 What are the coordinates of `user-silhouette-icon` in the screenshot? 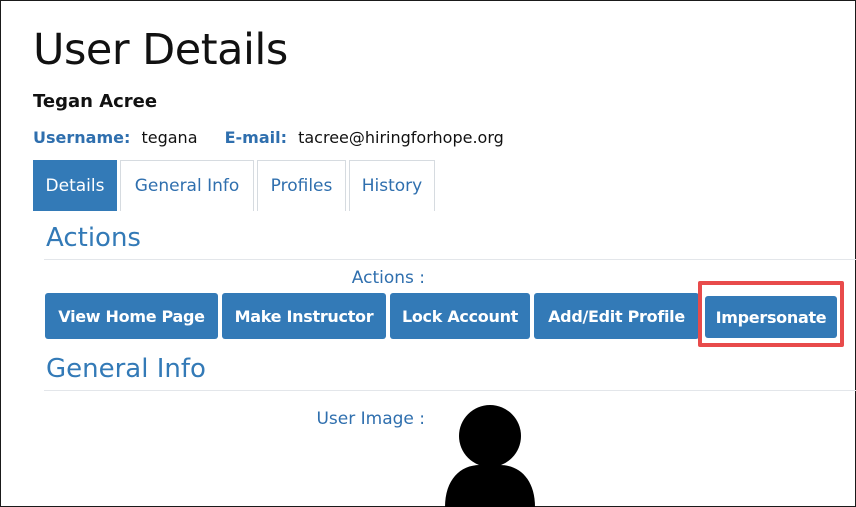 It's located at (490, 456).